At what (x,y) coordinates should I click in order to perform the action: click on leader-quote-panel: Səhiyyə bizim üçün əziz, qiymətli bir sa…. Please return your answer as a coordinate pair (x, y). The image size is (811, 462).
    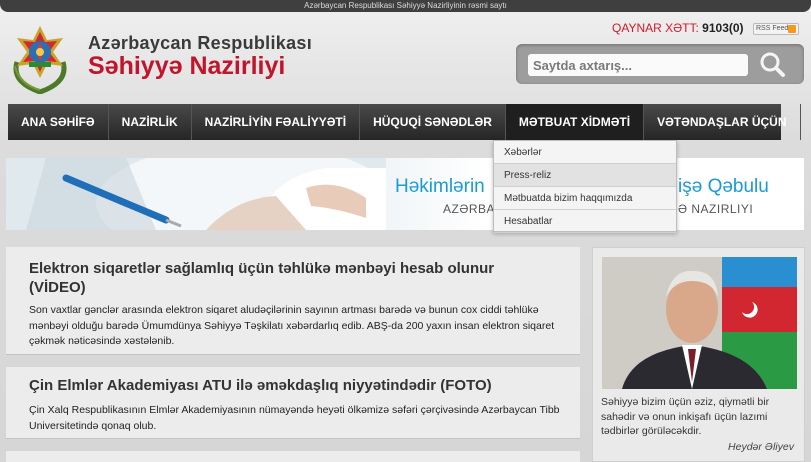
    Looking at the image, I should click on (698, 354).